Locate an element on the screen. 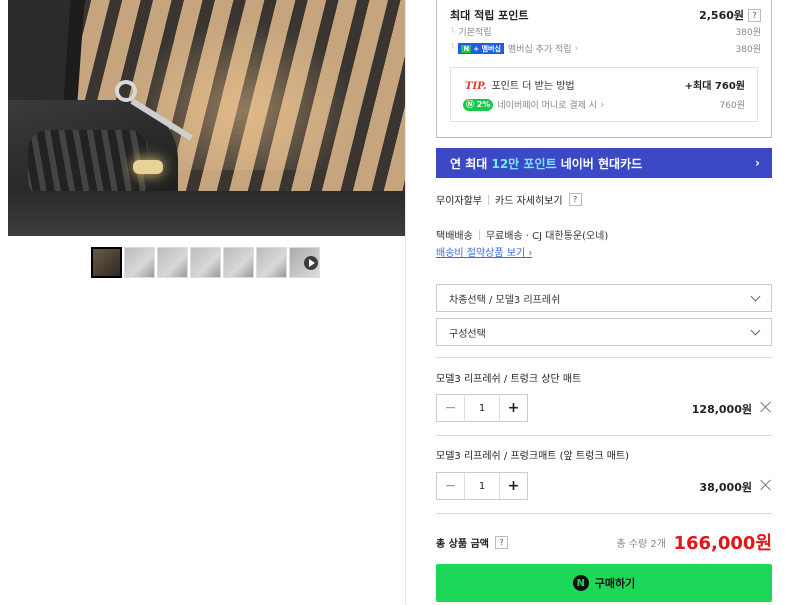 The image size is (800, 605). tip-max-amount: +최대 760원 is located at coordinates (714, 86).